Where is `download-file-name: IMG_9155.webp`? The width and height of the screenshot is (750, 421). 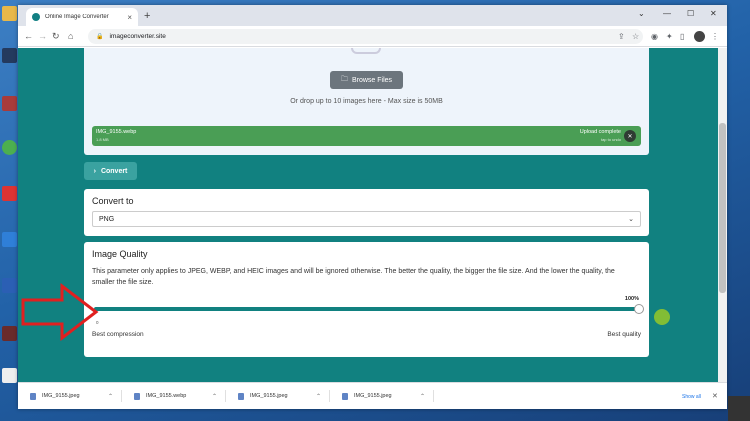
download-file-name: IMG_9155.webp is located at coordinates (166, 396).